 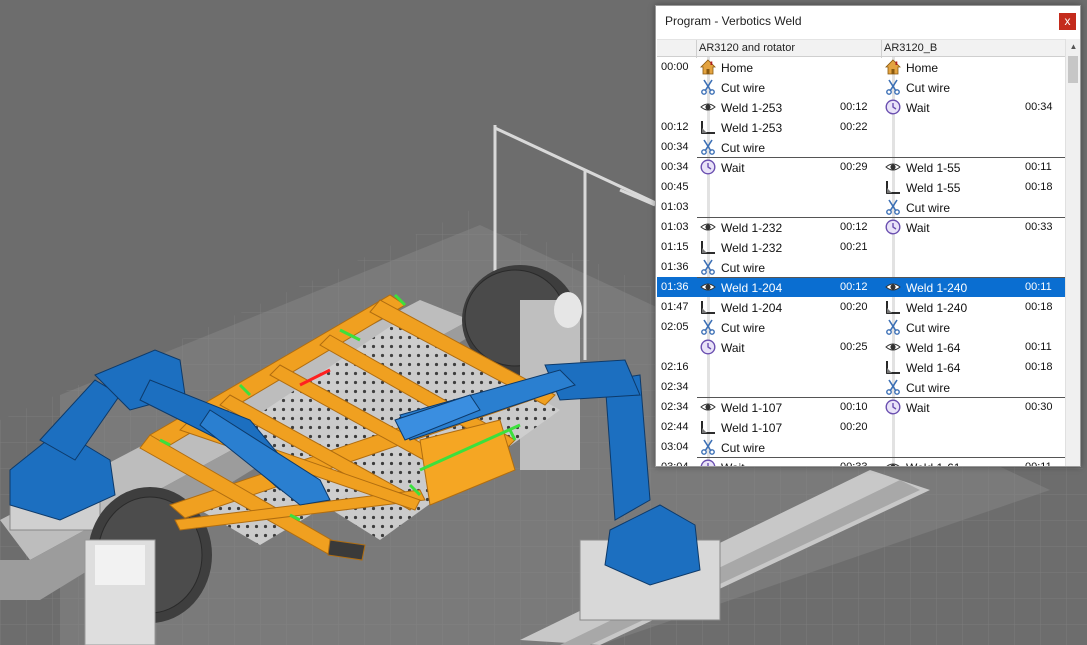 What do you see at coordinates (675, 287) in the screenshot?
I see `row-time: 01:36` at bounding box center [675, 287].